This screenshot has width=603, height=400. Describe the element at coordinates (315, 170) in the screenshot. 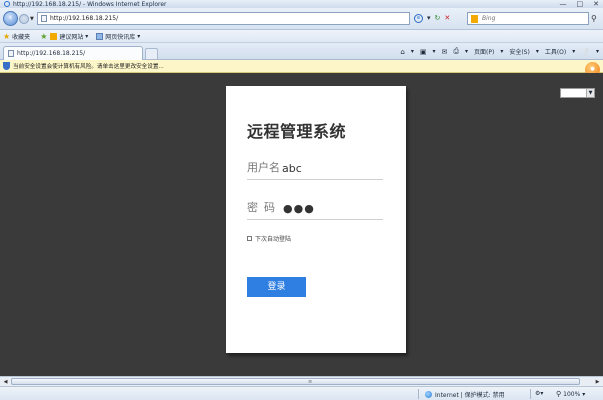

I see `username-field: 用户名 abc` at that location.